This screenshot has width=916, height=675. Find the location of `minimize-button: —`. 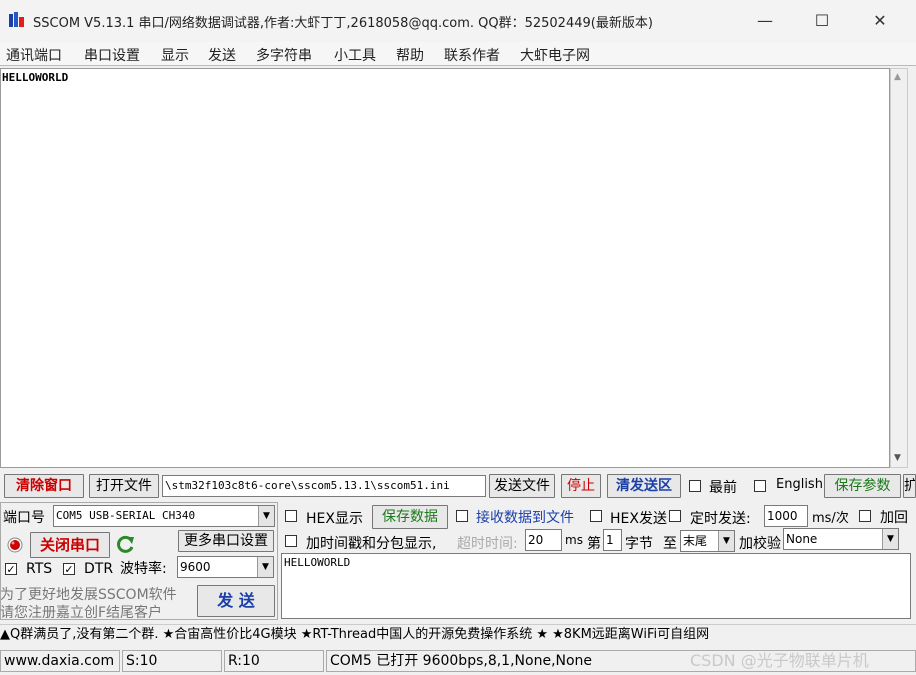

minimize-button: — is located at coordinates (765, 21).